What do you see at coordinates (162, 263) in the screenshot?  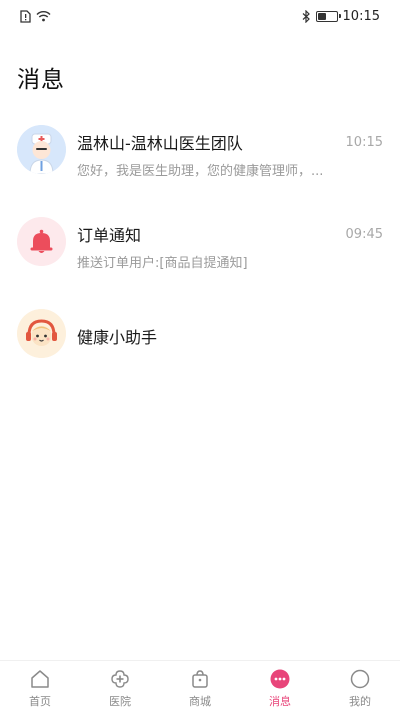 I see `conversation-preview: 推送订单用户:[商品自提通知]` at bounding box center [162, 263].